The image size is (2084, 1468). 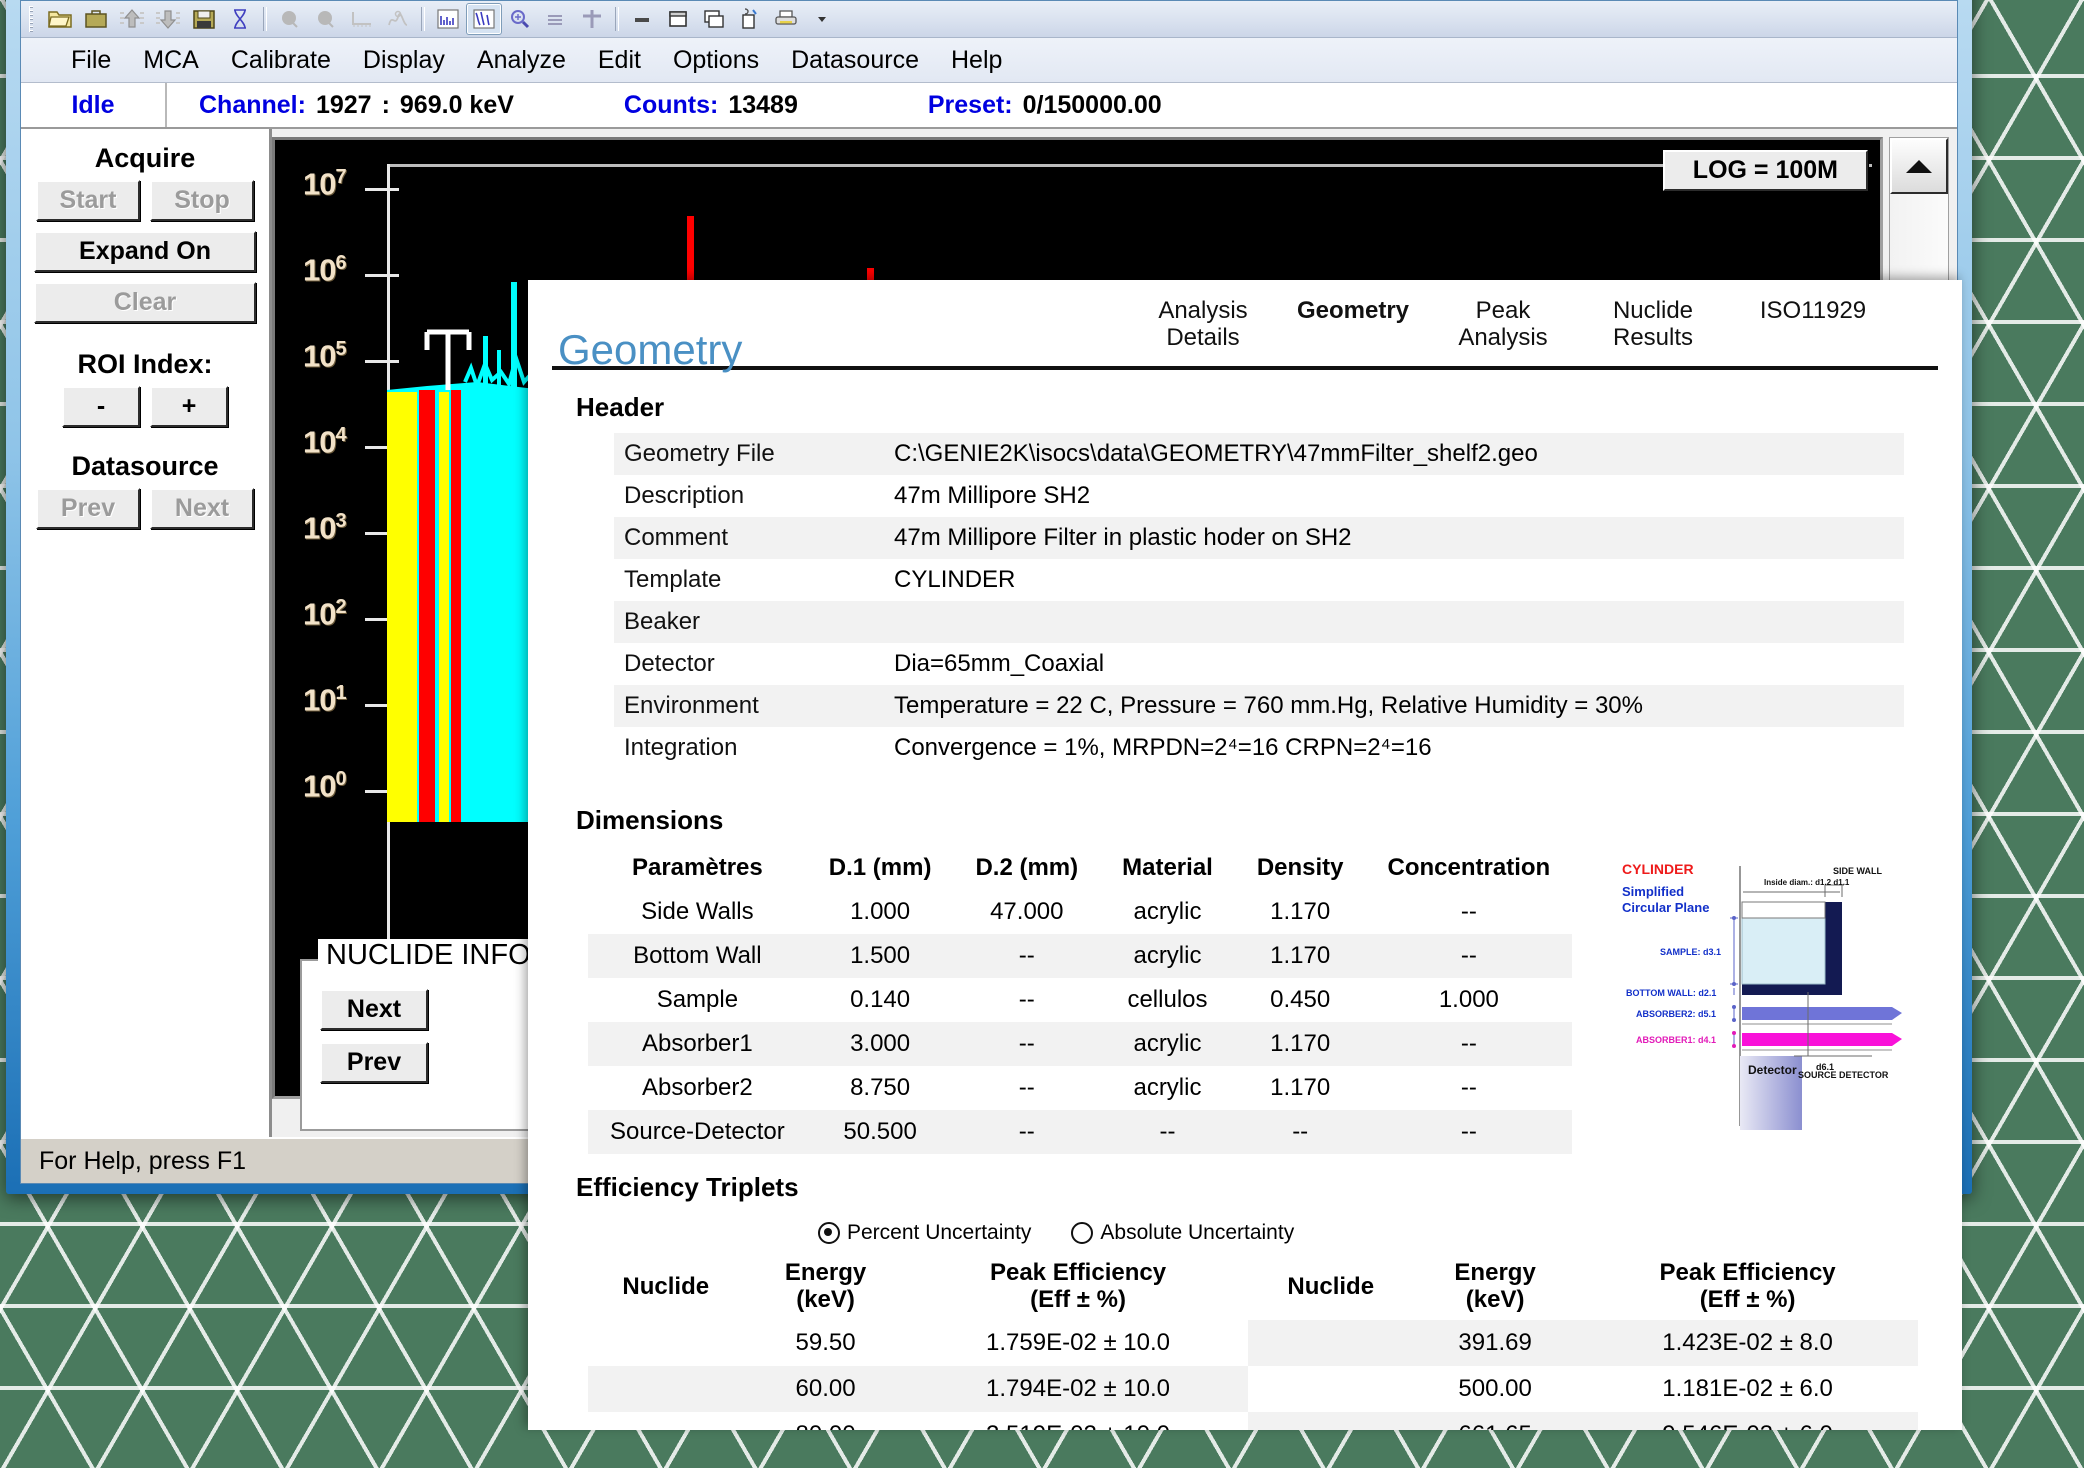 What do you see at coordinates (822, 19) in the screenshot?
I see `dropdown-arrow-icon` at bounding box center [822, 19].